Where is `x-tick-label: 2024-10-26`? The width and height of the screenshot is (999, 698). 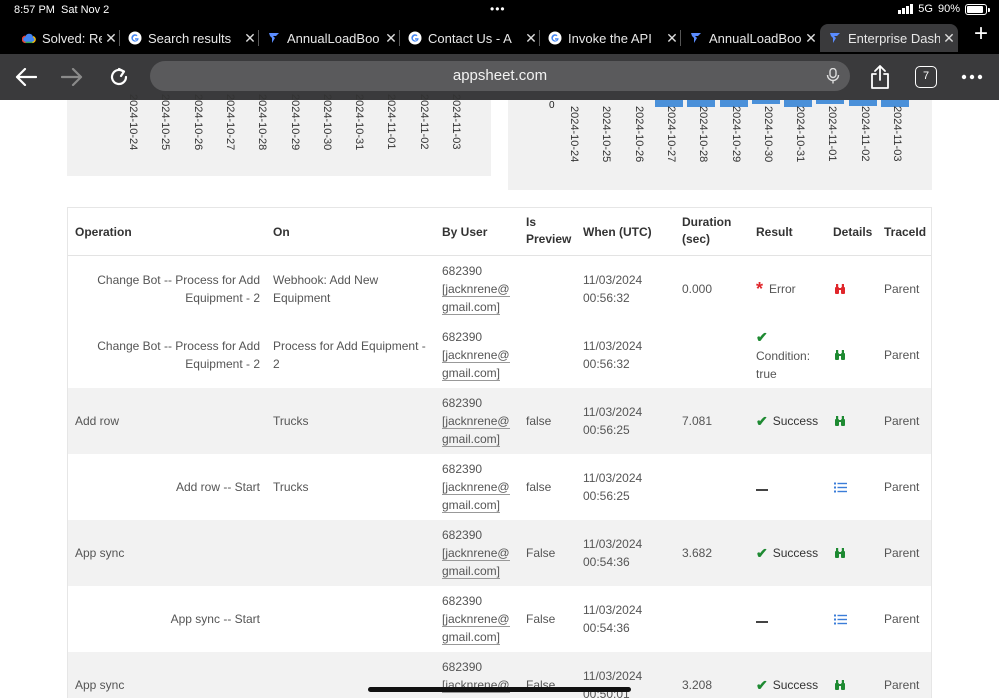 x-tick-label: 2024-10-26 is located at coordinates (638, 134).